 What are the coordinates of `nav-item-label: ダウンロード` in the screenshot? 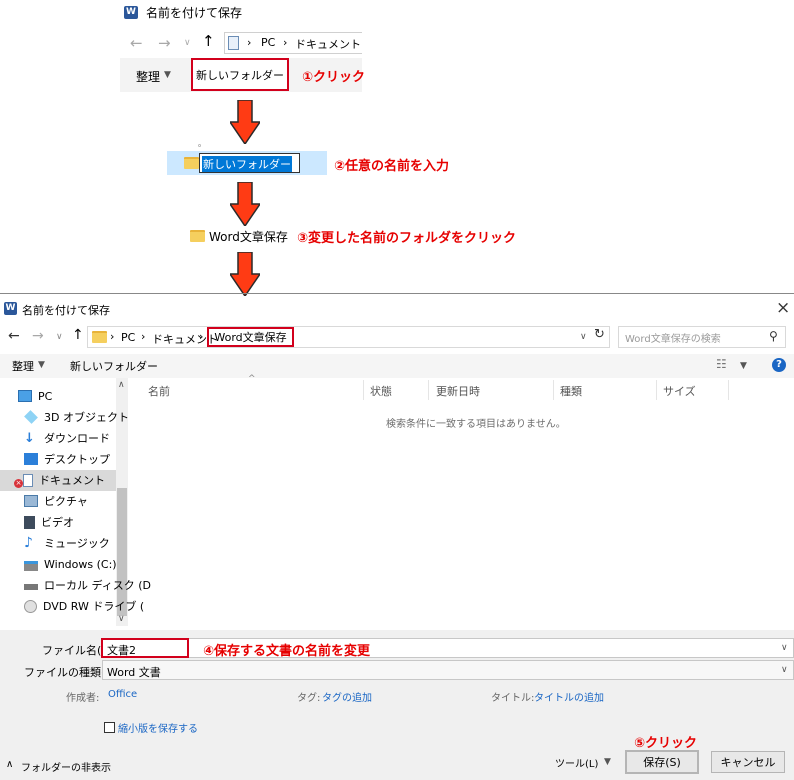 It's located at (77, 438).